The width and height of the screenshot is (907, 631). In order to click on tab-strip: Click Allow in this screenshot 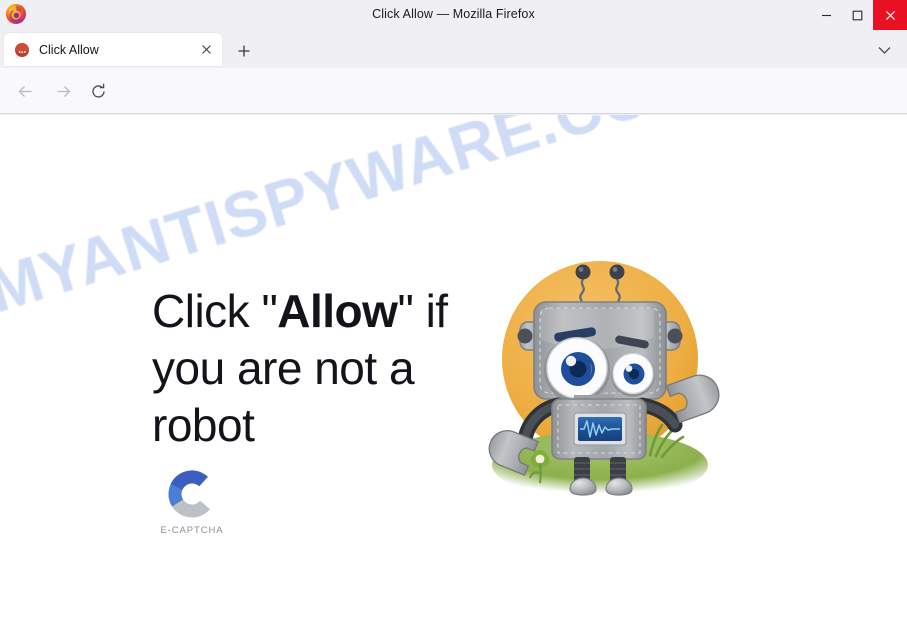, I will do `click(453, 49)`.